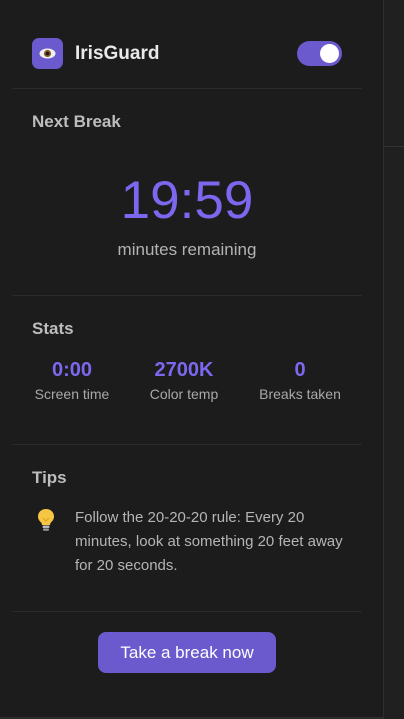  Describe the element at coordinates (187, 652) in the screenshot. I see `take-break-button: Take a break now` at that location.